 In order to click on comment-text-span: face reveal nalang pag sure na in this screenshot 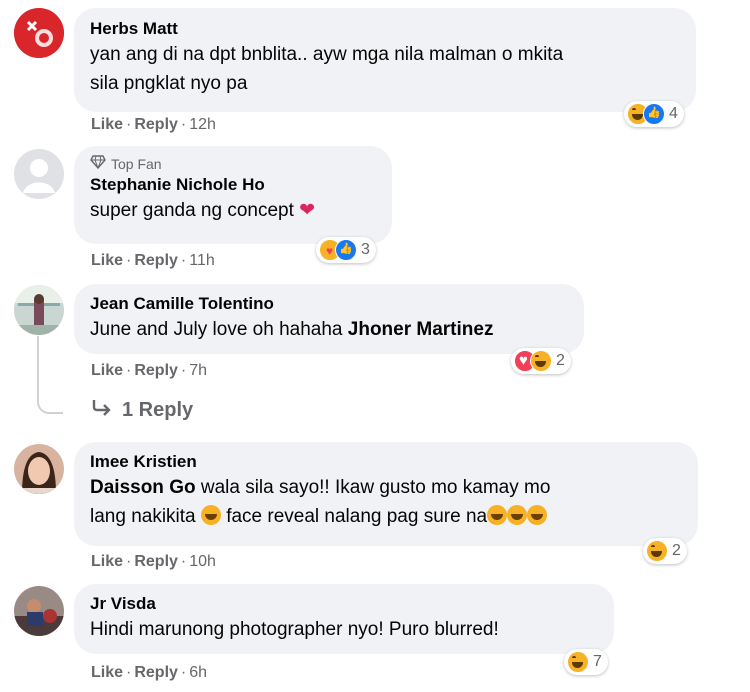, I will do `click(357, 516)`.